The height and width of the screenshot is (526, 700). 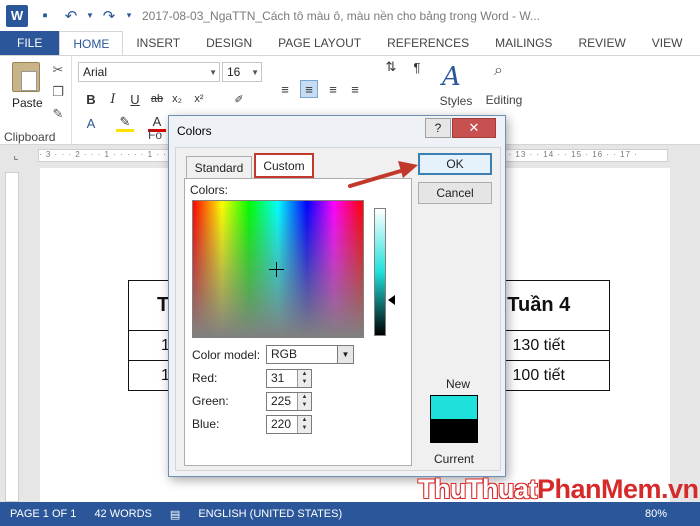 What do you see at coordinates (194, 131) in the screenshot?
I see `dialog-title: Colors` at bounding box center [194, 131].